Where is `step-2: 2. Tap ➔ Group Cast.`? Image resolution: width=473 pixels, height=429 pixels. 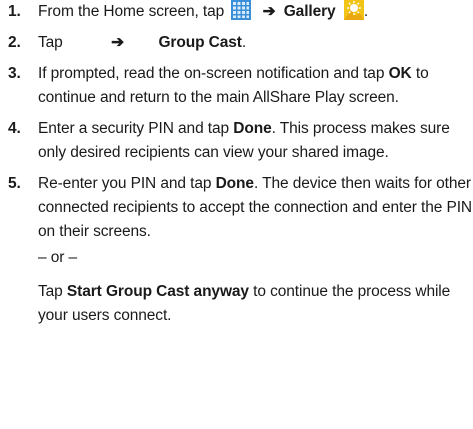
step-2: 2. Tap ➔ Group Cast. is located at coordinates (236, 43).